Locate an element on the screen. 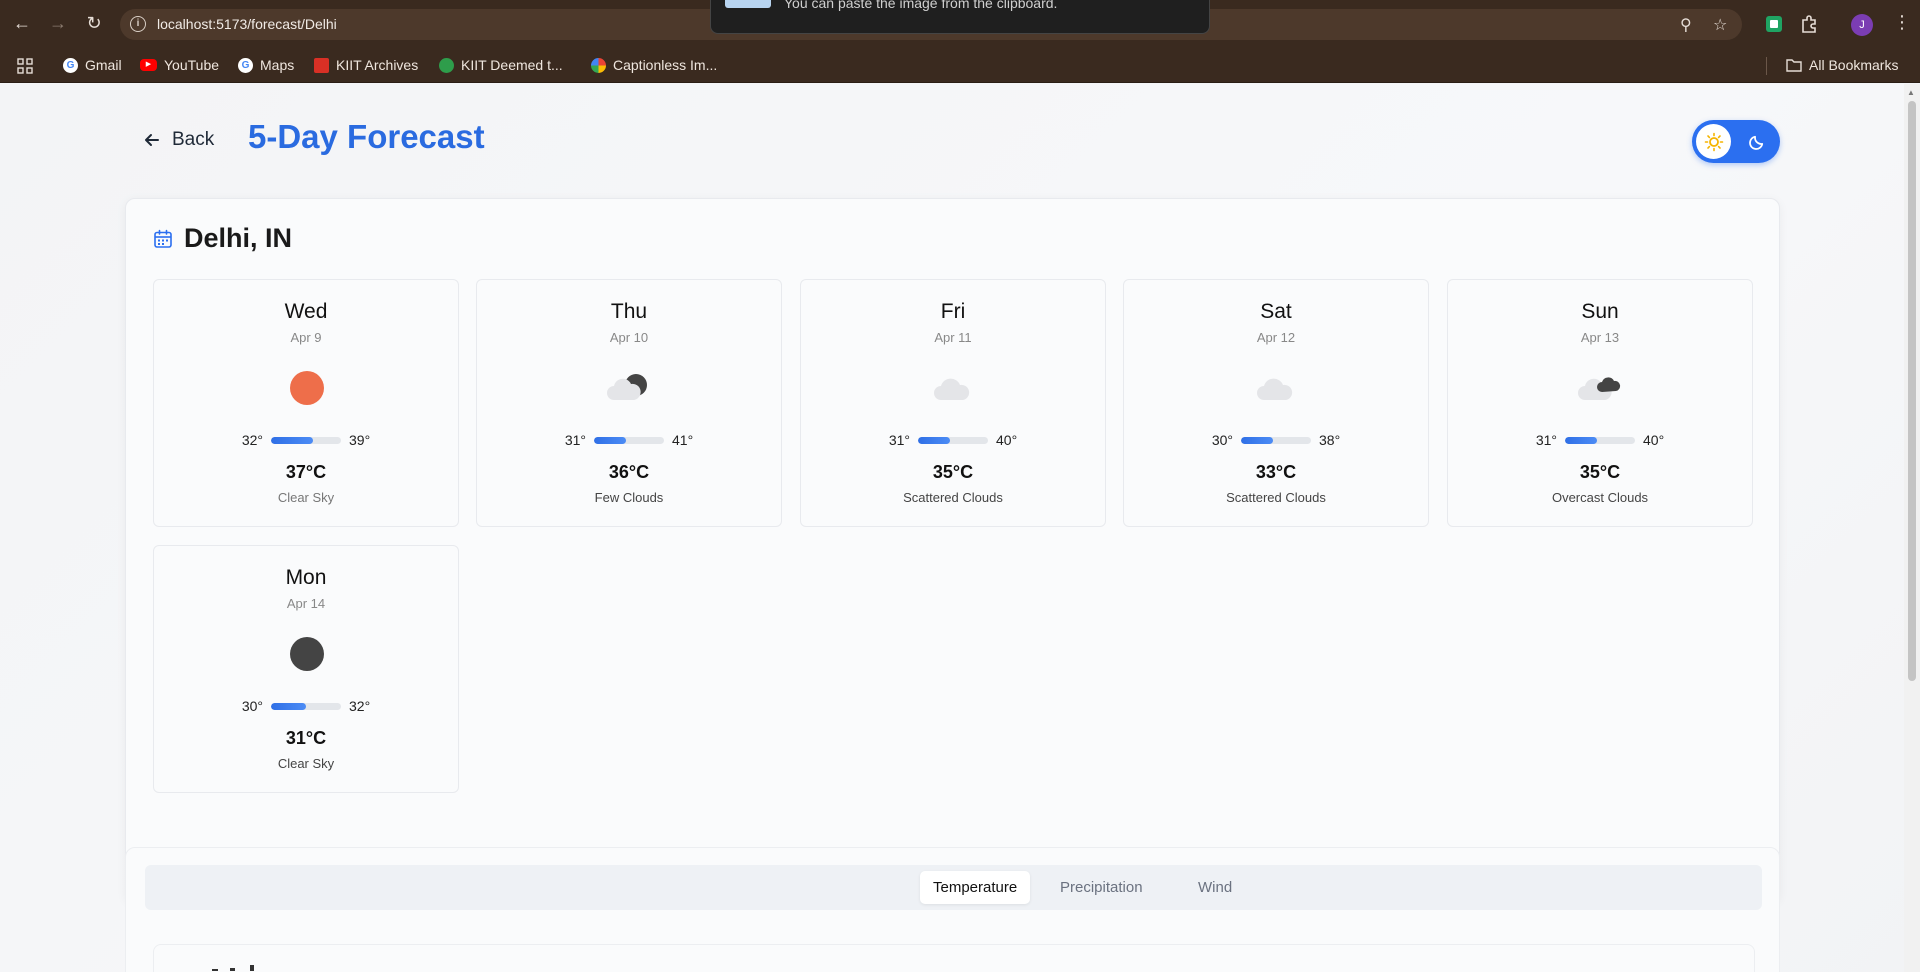  day-card: Wed Apr 9 32° 39° 37°C Clear Sky is located at coordinates (306, 403).